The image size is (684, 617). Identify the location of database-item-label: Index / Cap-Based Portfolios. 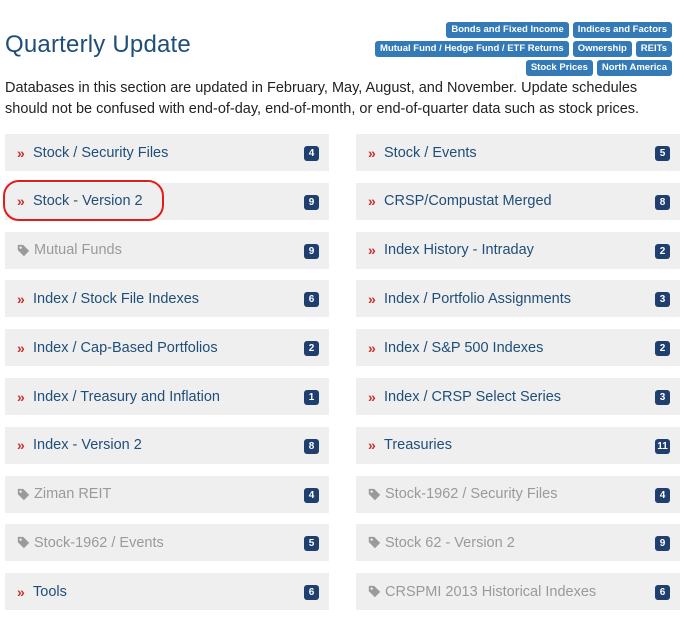
(125, 347).